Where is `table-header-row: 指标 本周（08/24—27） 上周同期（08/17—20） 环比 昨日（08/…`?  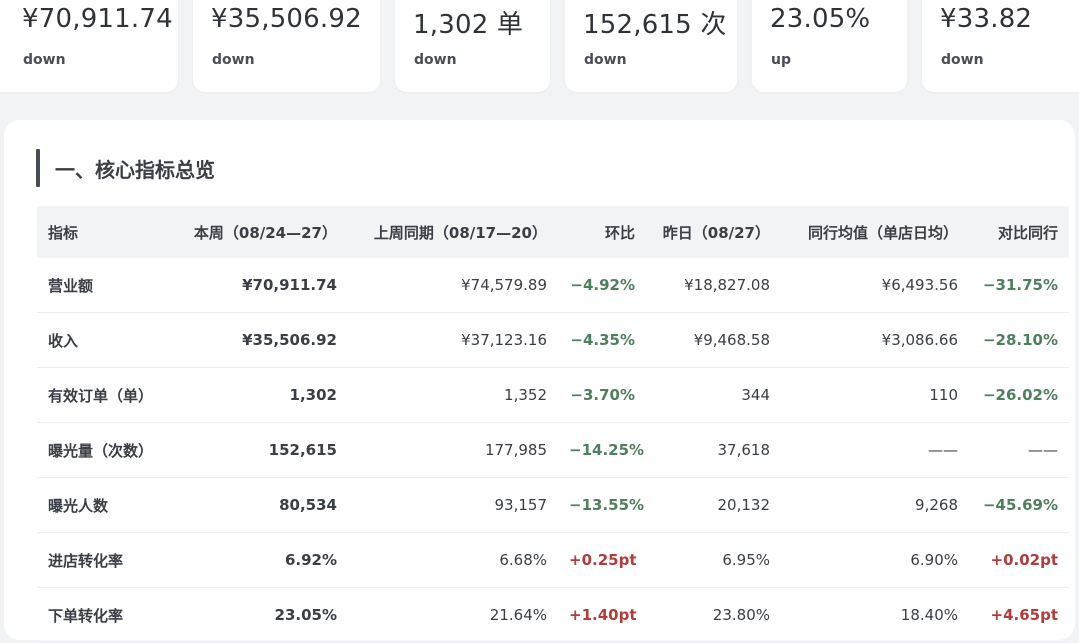 table-header-row: 指标 本周（08/24—27） 上周同期（08/17—20） 环比 昨日（08/… is located at coordinates (553, 232).